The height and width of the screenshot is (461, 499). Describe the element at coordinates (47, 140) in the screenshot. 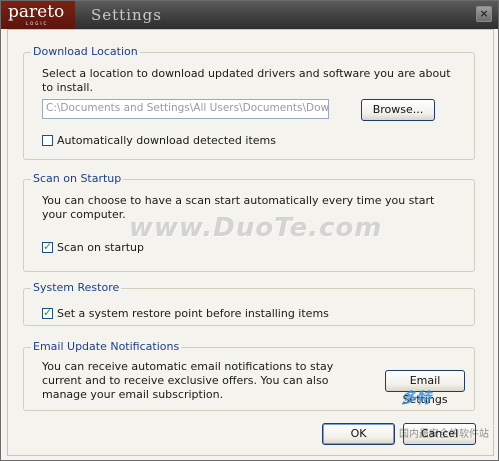

I see `auto-download-checkbox` at that location.